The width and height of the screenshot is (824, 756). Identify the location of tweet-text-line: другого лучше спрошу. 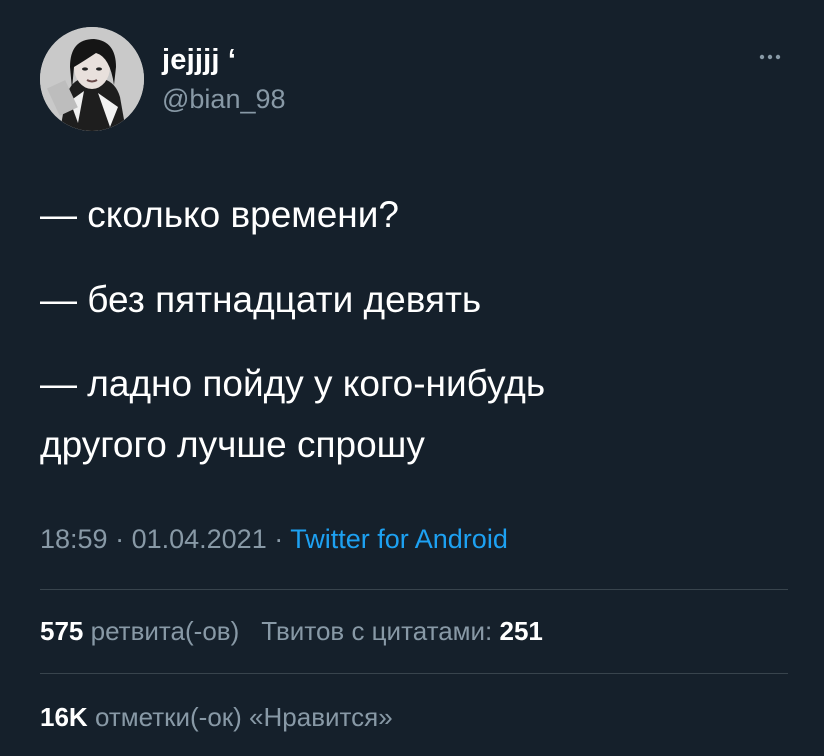
(232, 444).